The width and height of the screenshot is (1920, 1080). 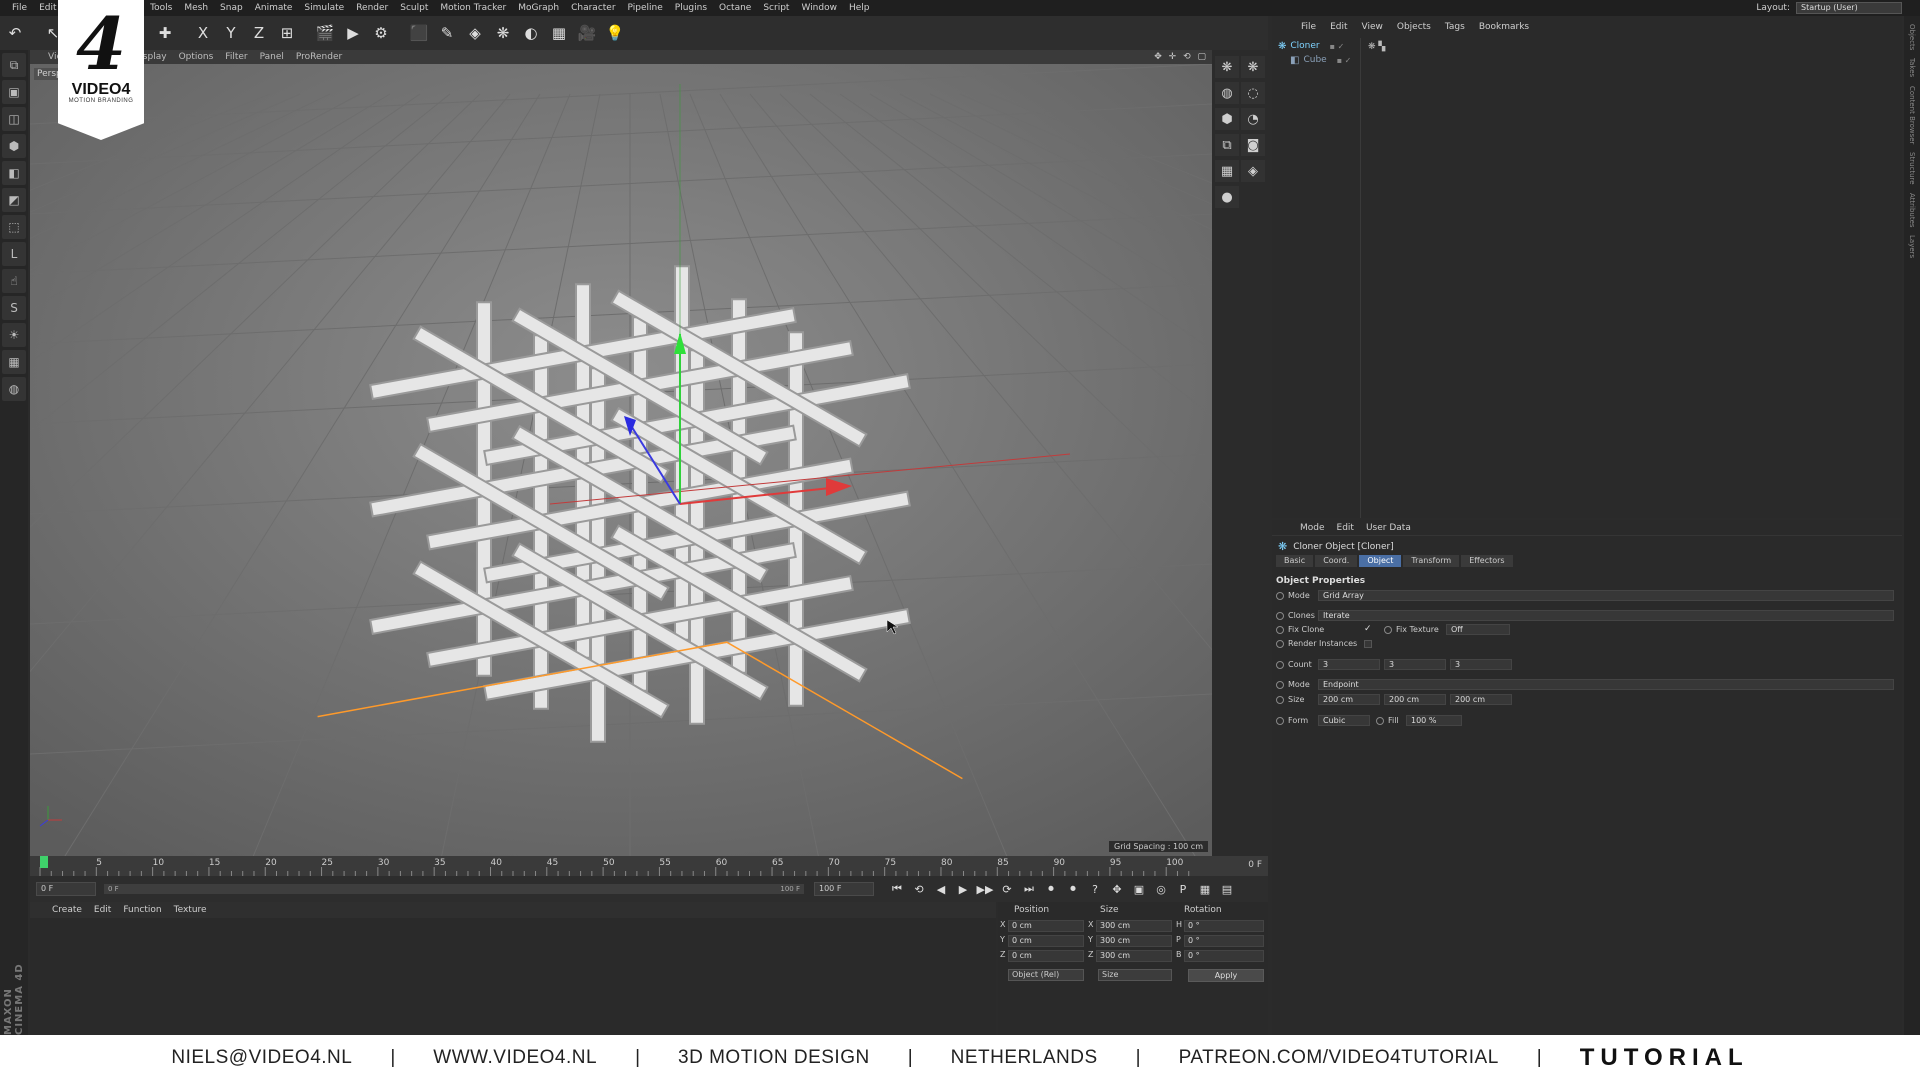 What do you see at coordinates (1007, 889) in the screenshot?
I see `loop-forward-icon: ⟳` at bounding box center [1007, 889].